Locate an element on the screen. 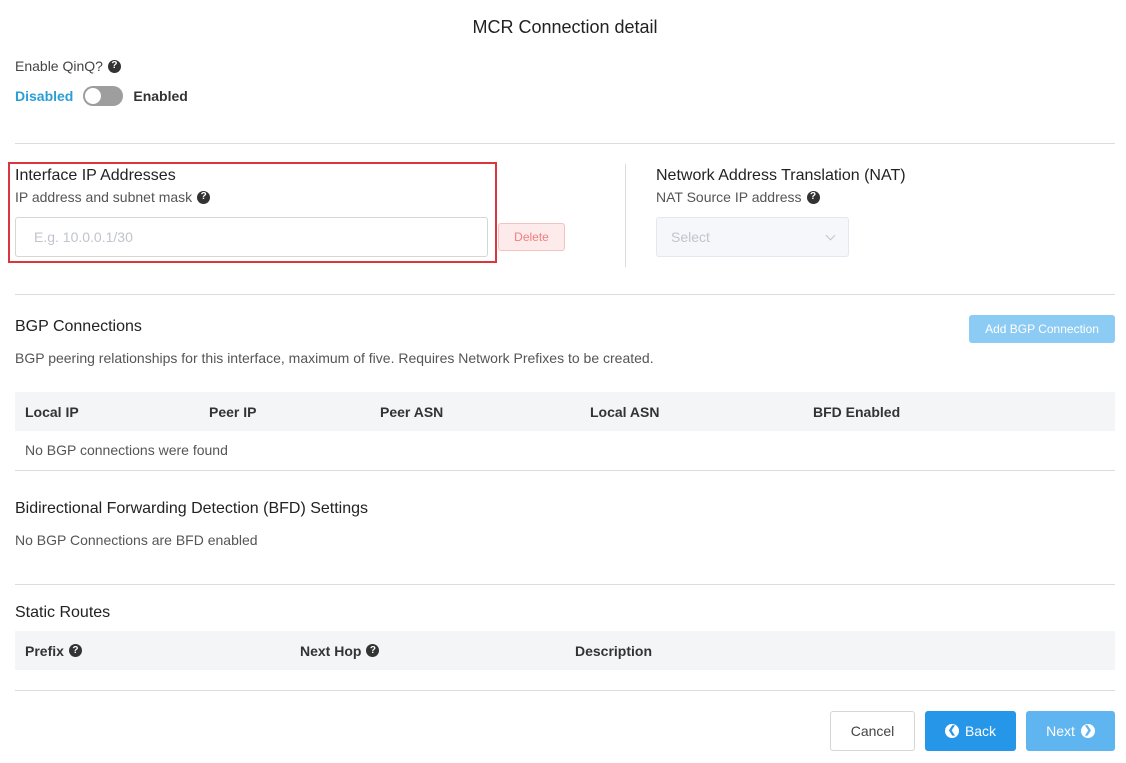 The height and width of the screenshot is (763, 1126). bgp-heading: BGP Connections is located at coordinates (78, 326).